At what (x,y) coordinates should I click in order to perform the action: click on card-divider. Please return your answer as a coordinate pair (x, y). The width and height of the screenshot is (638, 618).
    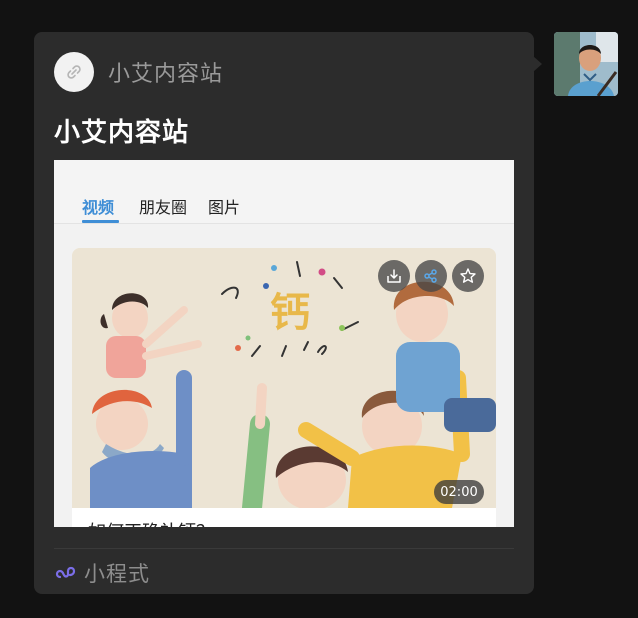
    Looking at the image, I should click on (284, 548).